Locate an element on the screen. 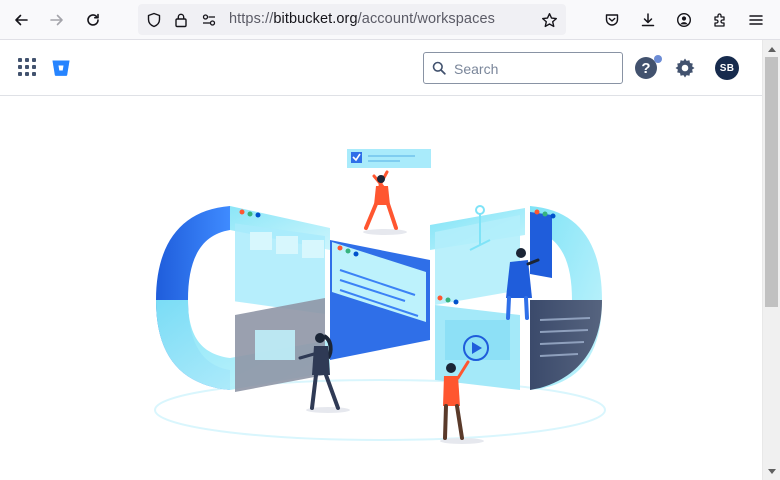 The width and height of the screenshot is (780, 480). page-scrollbar is located at coordinates (771, 260).